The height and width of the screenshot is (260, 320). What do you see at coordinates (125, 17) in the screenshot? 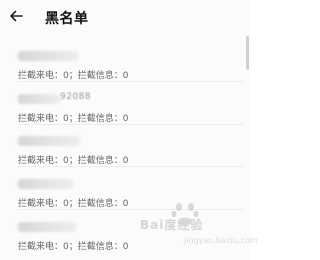
I see `app-bar: 黑名单` at bounding box center [125, 17].